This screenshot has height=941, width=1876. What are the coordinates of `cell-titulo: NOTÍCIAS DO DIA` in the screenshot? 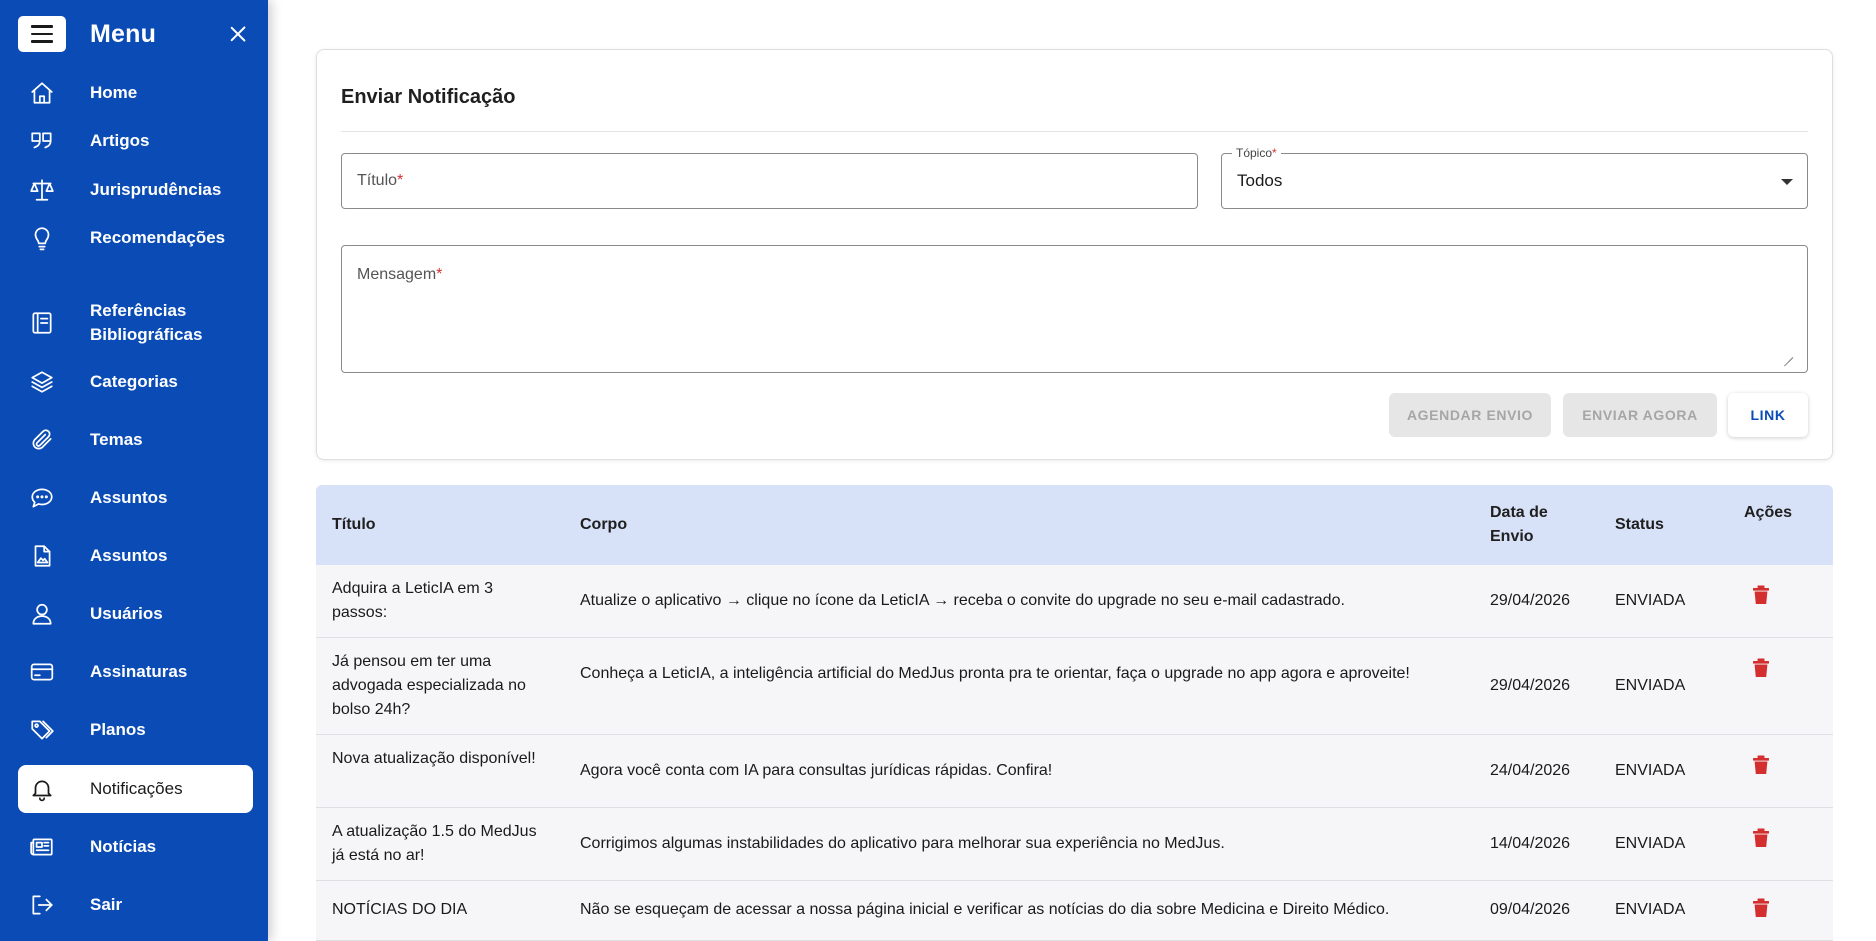 It's located at (400, 909).